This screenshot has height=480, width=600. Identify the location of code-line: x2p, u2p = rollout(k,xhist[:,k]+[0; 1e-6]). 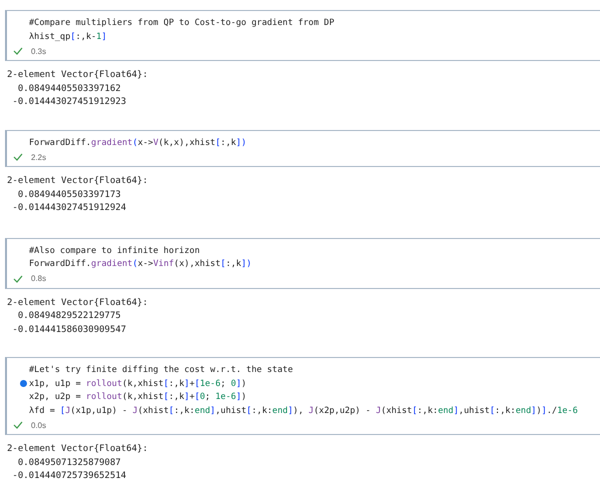
(137, 397).